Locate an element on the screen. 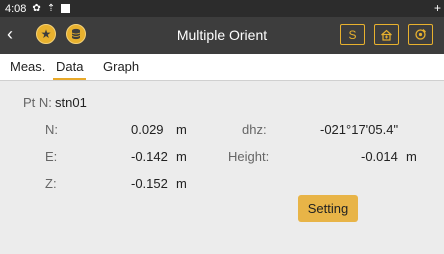  plus-icon: + is located at coordinates (437, 8).